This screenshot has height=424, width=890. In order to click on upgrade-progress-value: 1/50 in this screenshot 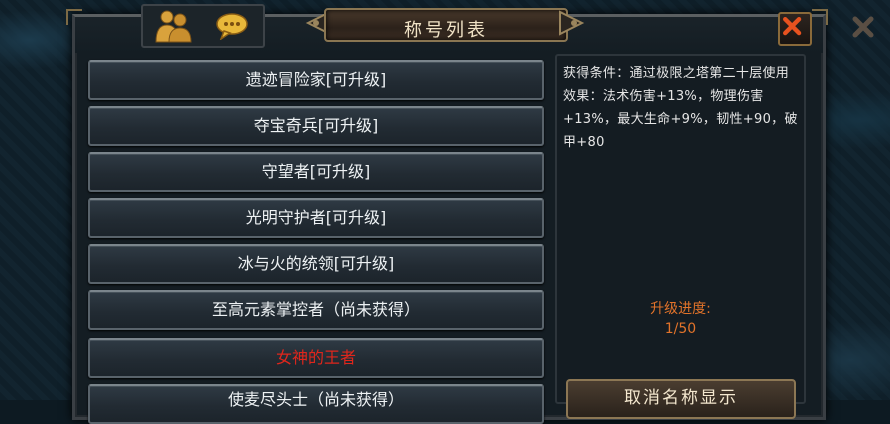, I will do `click(680, 329)`.